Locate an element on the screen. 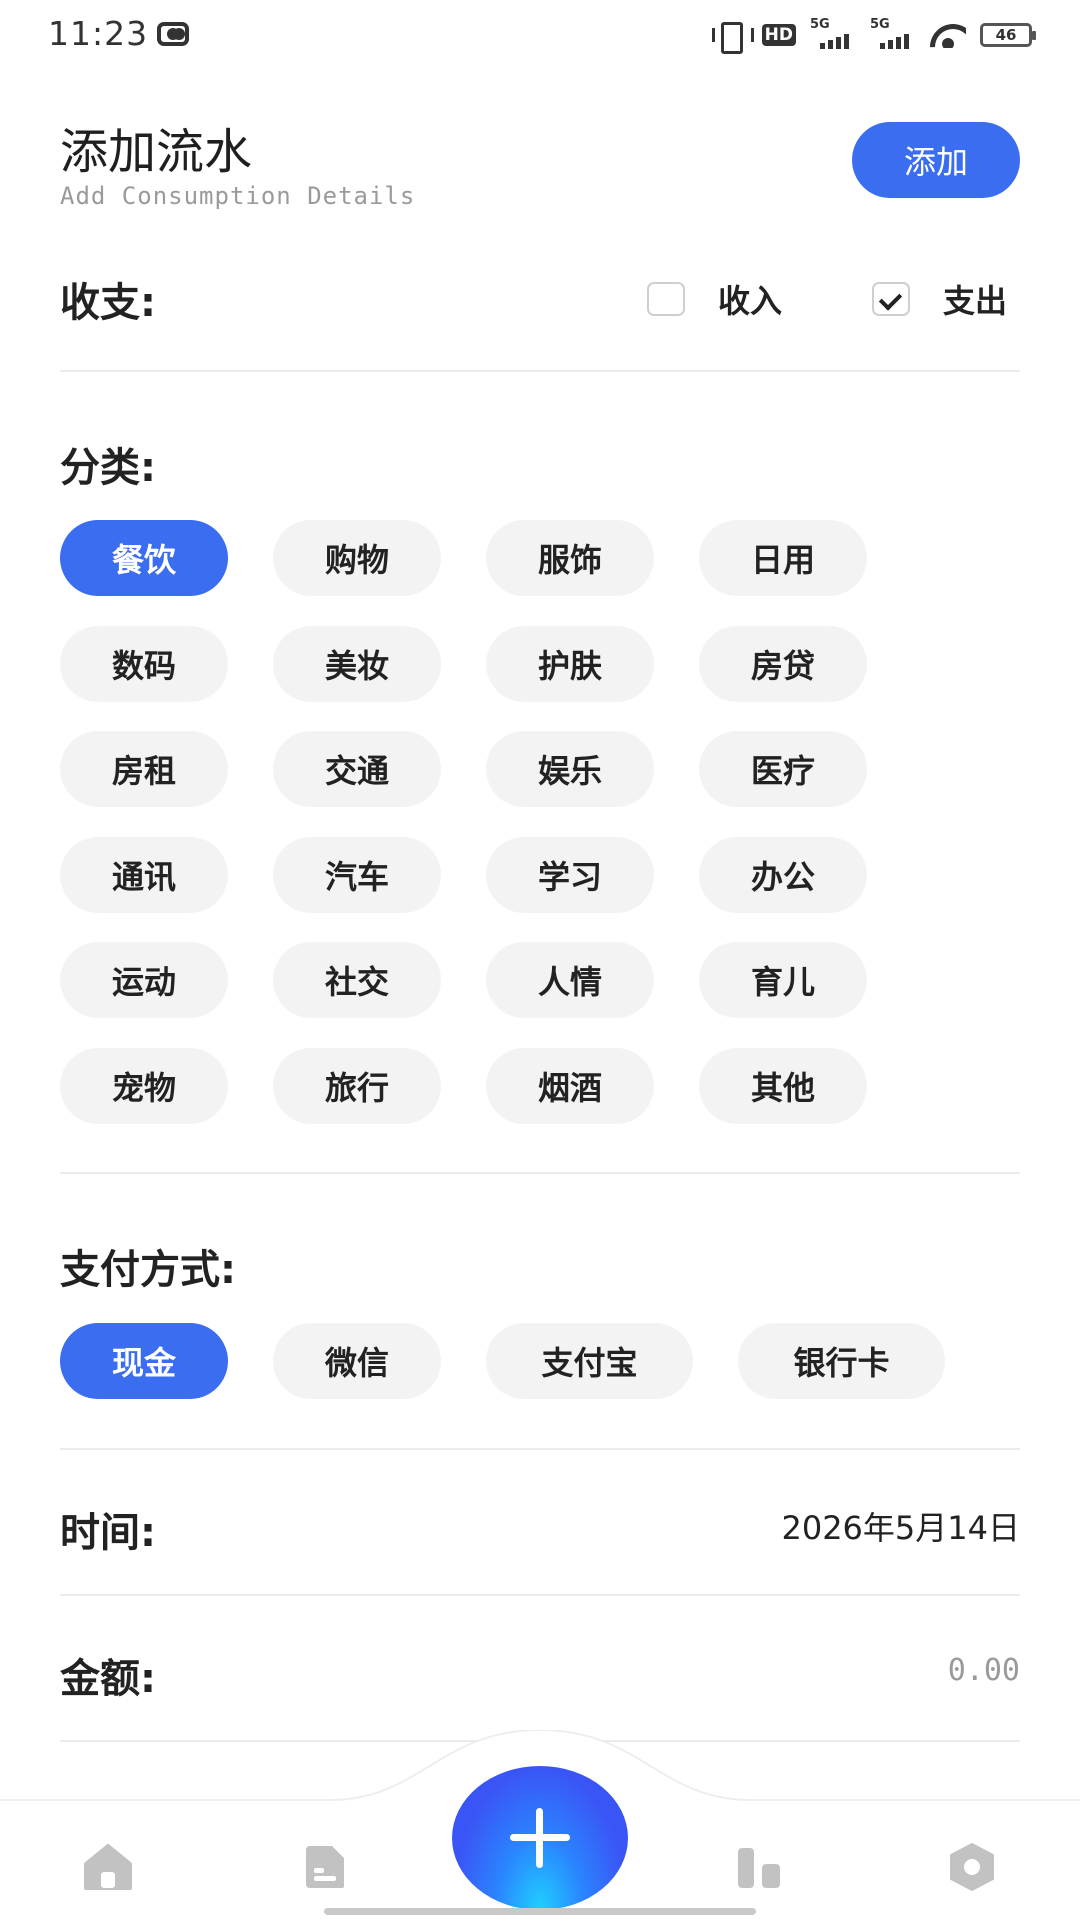 The image size is (1080, 1920). category-chip: 数码 is located at coordinates (144, 663).